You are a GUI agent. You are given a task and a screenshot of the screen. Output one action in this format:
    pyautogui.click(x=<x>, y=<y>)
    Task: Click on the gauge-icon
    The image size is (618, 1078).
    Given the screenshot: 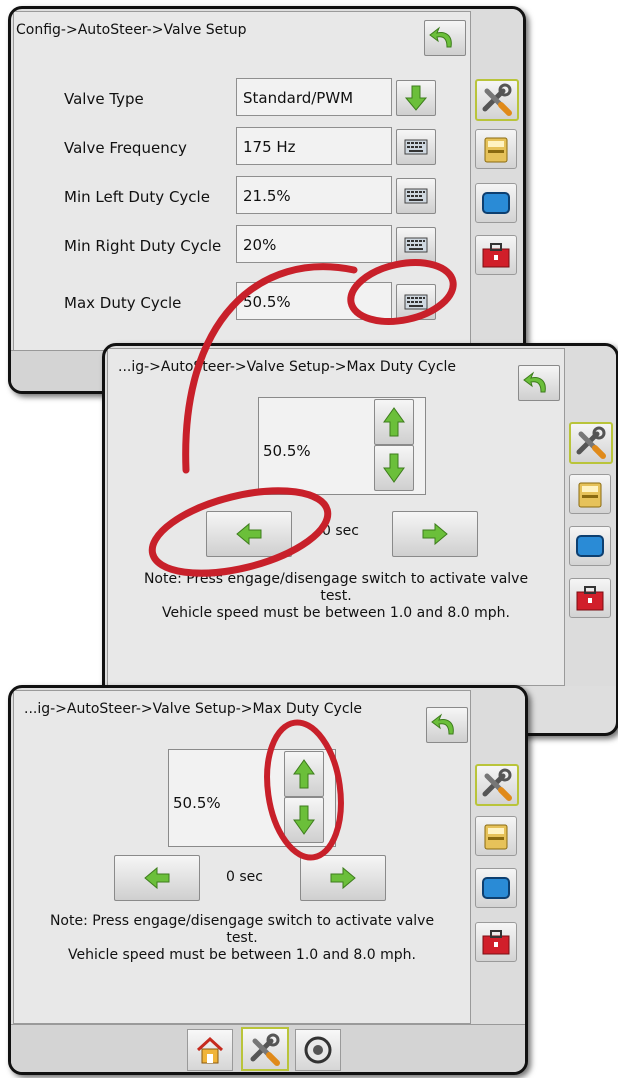 What is the action you would take?
    pyautogui.click(x=318, y=1050)
    